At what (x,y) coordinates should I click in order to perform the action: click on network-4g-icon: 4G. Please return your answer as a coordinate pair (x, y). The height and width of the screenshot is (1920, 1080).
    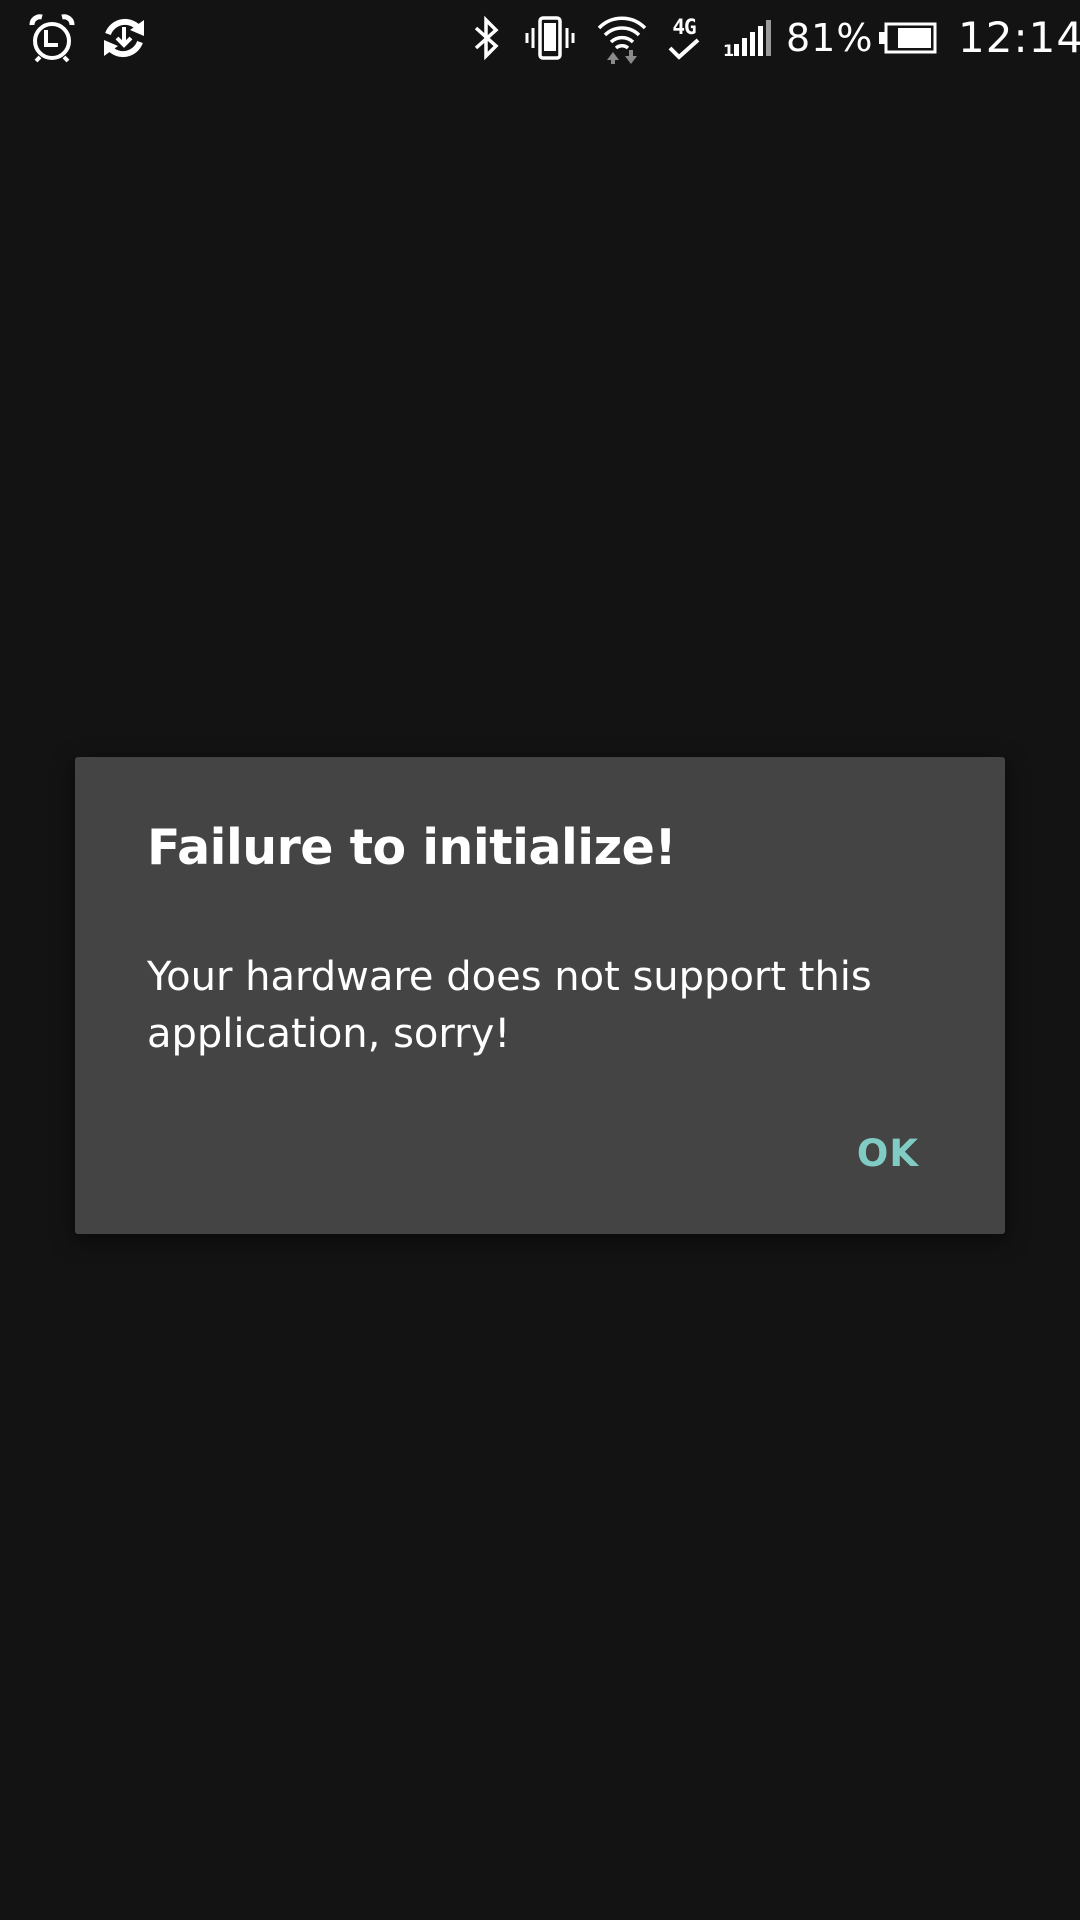
    Looking at the image, I should click on (684, 38).